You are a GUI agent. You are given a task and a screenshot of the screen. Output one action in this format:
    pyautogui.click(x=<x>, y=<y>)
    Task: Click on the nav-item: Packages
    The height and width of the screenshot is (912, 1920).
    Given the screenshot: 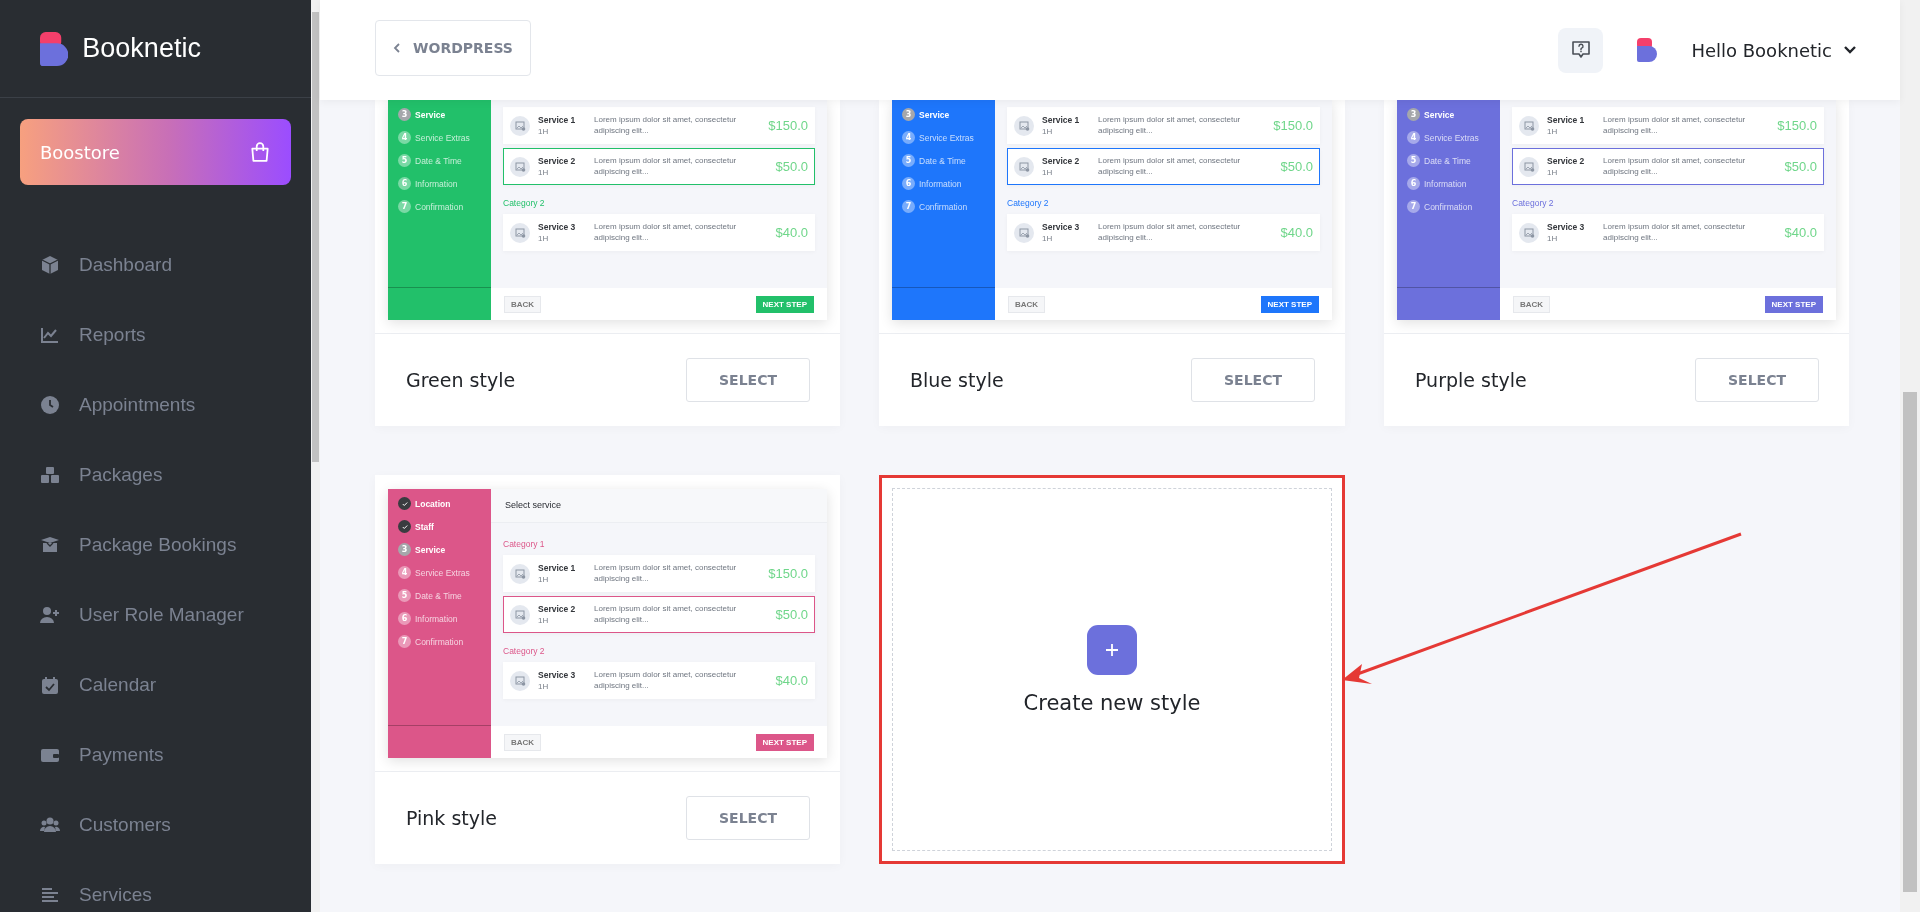 What is the action you would take?
    pyautogui.click(x=155, y=475)
    